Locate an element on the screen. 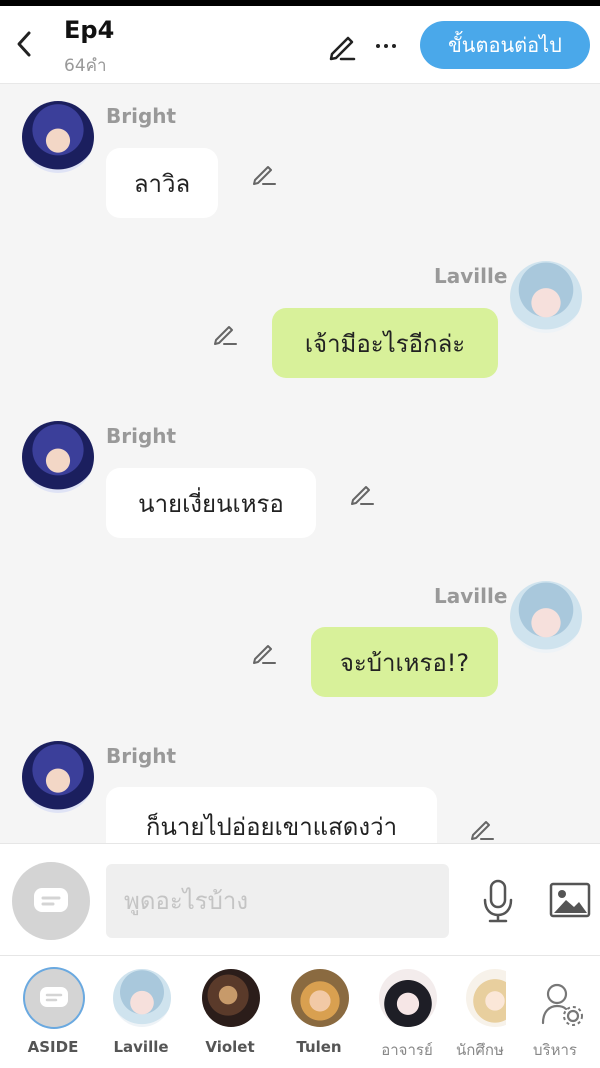 The image size is (600, 1068). message-bubble: จะบ้าเหรอ!? is located at coordinates (404, 662).